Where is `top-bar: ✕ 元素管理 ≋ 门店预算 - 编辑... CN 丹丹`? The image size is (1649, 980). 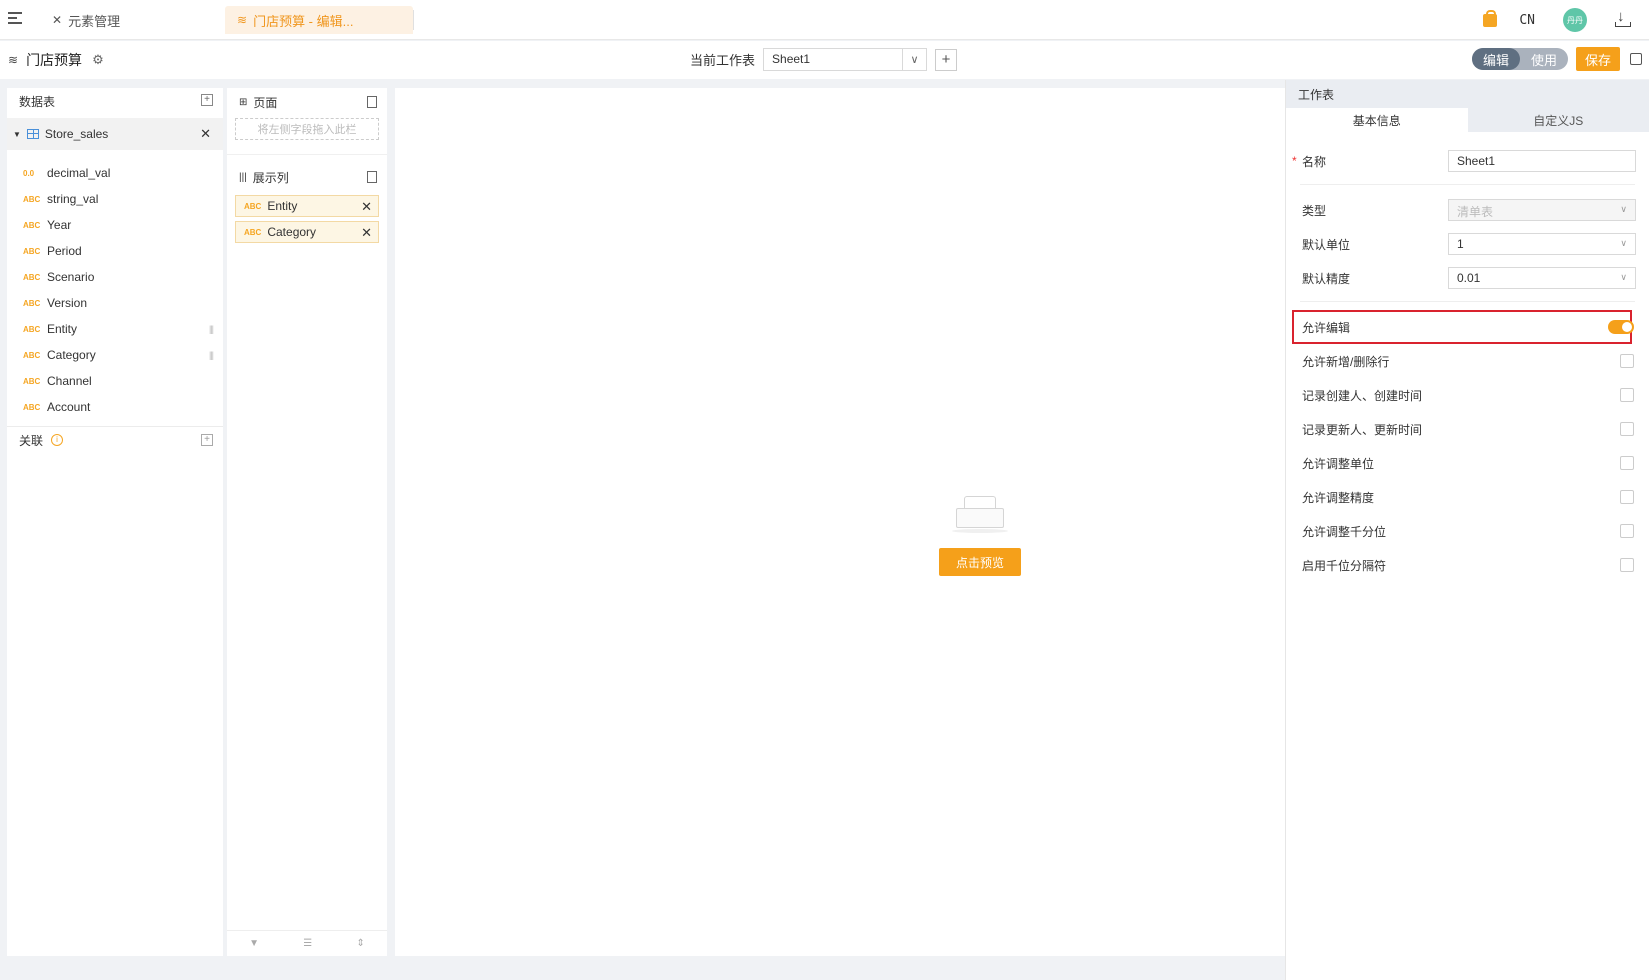
top-bar: ✕ 元素管理 ≋ 门店预算 - 编辑... CN 丹丹 is located at coordinates (824, 20).